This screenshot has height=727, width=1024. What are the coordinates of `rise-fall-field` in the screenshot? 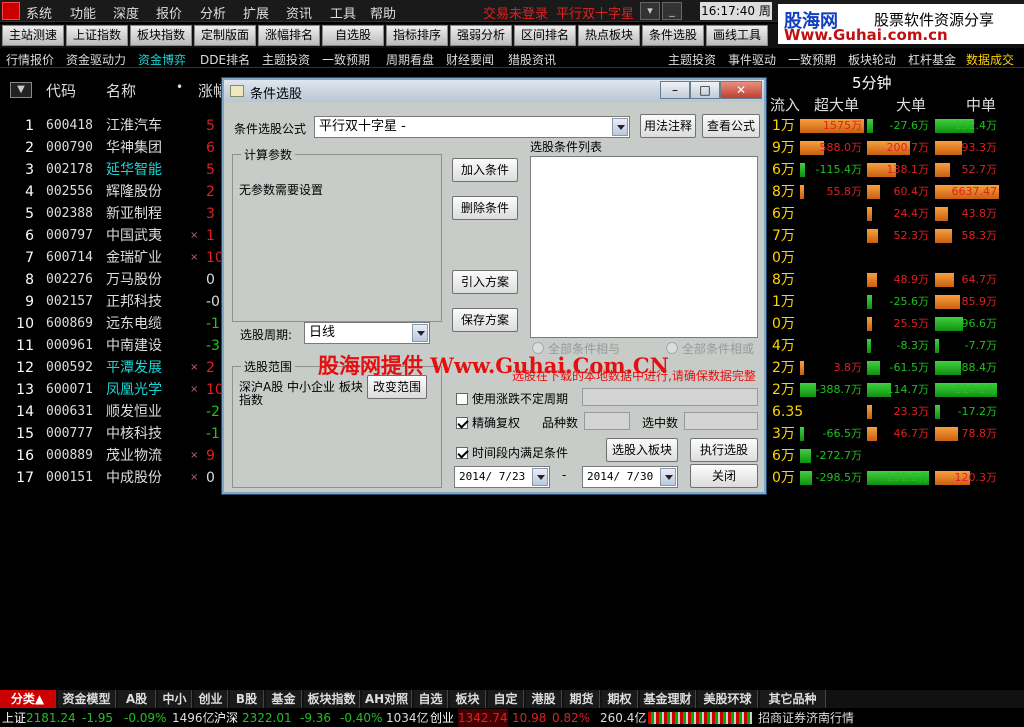 It's located at (670, 397).